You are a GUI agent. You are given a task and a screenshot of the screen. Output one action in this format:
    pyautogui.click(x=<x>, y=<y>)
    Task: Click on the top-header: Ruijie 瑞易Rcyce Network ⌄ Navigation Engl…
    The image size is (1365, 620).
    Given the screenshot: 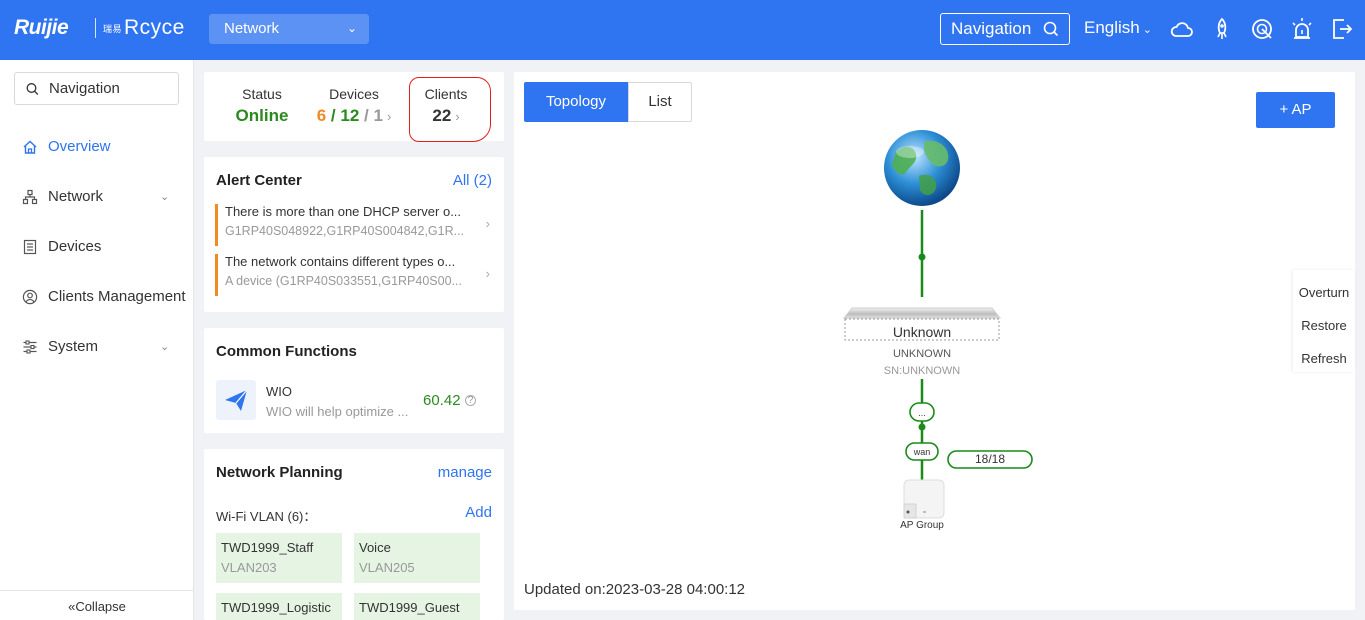 What is the action you would take?
    pyautogui.click(x=682, y=30)
    